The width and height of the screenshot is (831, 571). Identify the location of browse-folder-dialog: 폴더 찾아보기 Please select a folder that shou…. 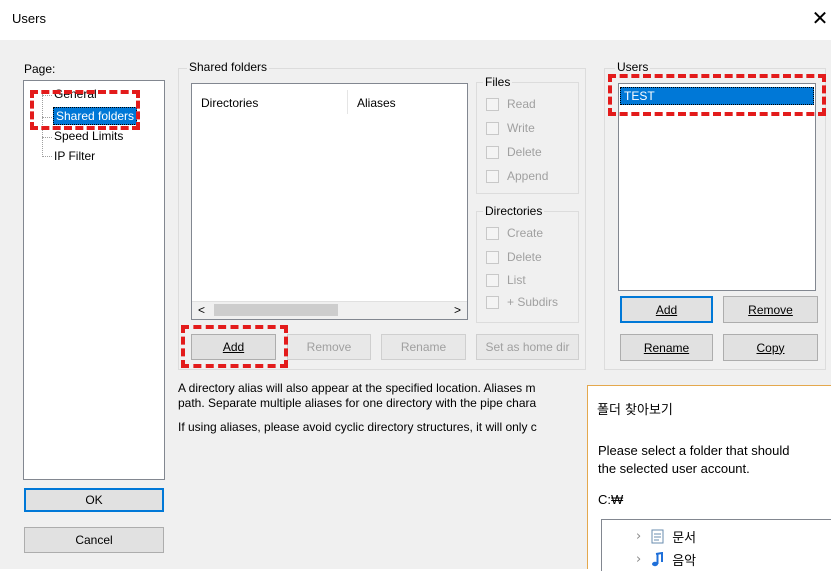
(709, 478).